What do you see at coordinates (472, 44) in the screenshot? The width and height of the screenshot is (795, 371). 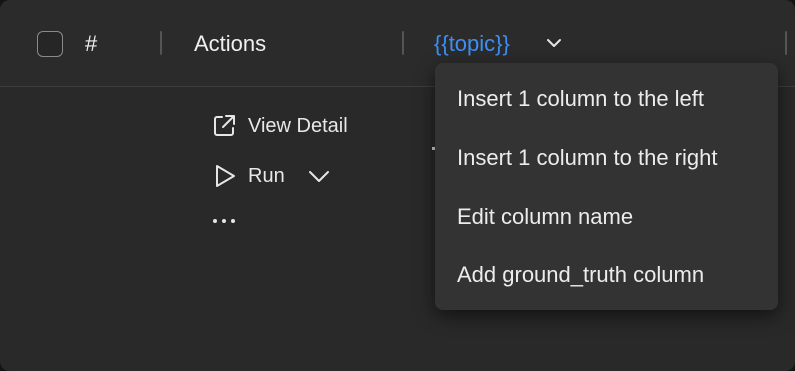 I see `topic-column-header: {{topic}}` at bounding box center [472, 44].